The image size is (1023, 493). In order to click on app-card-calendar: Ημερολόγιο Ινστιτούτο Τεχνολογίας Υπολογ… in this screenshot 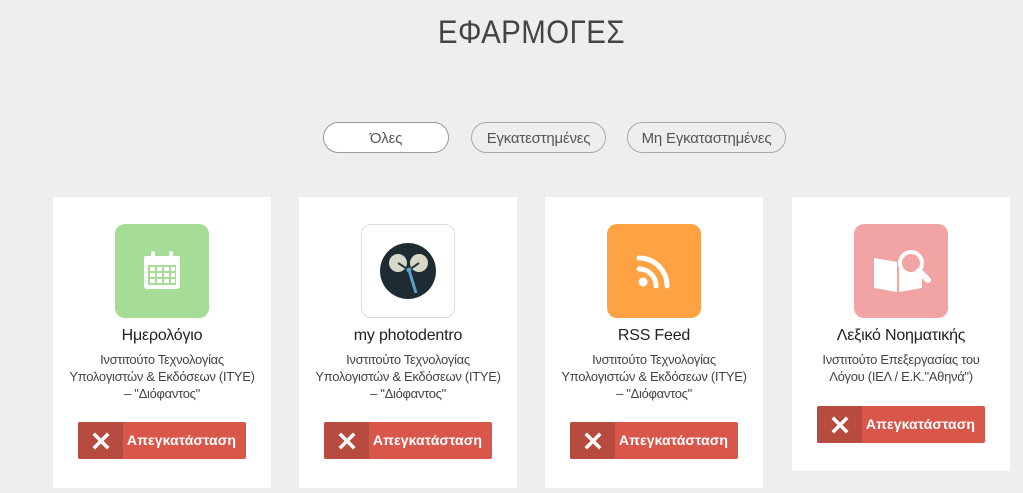, I will do `click(162, 342)`.